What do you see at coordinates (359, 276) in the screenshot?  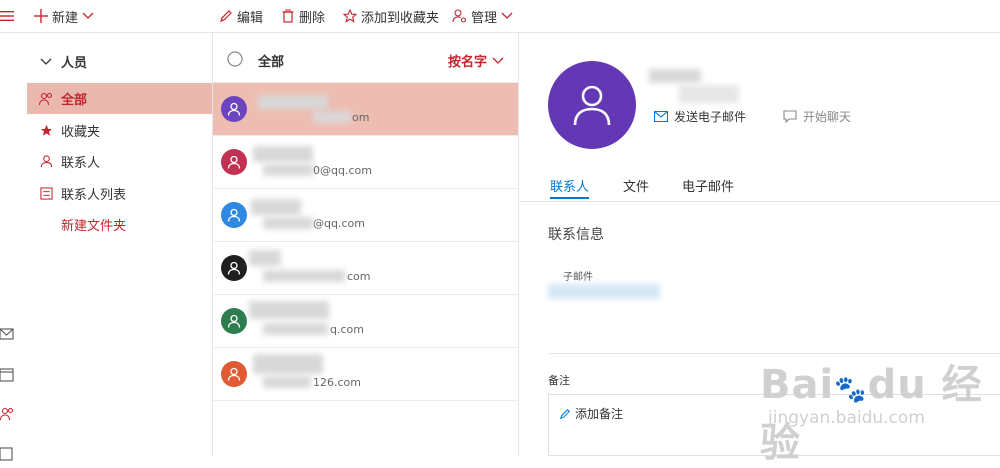 I see `list-item-email: com` at bounding box center [359, 276].